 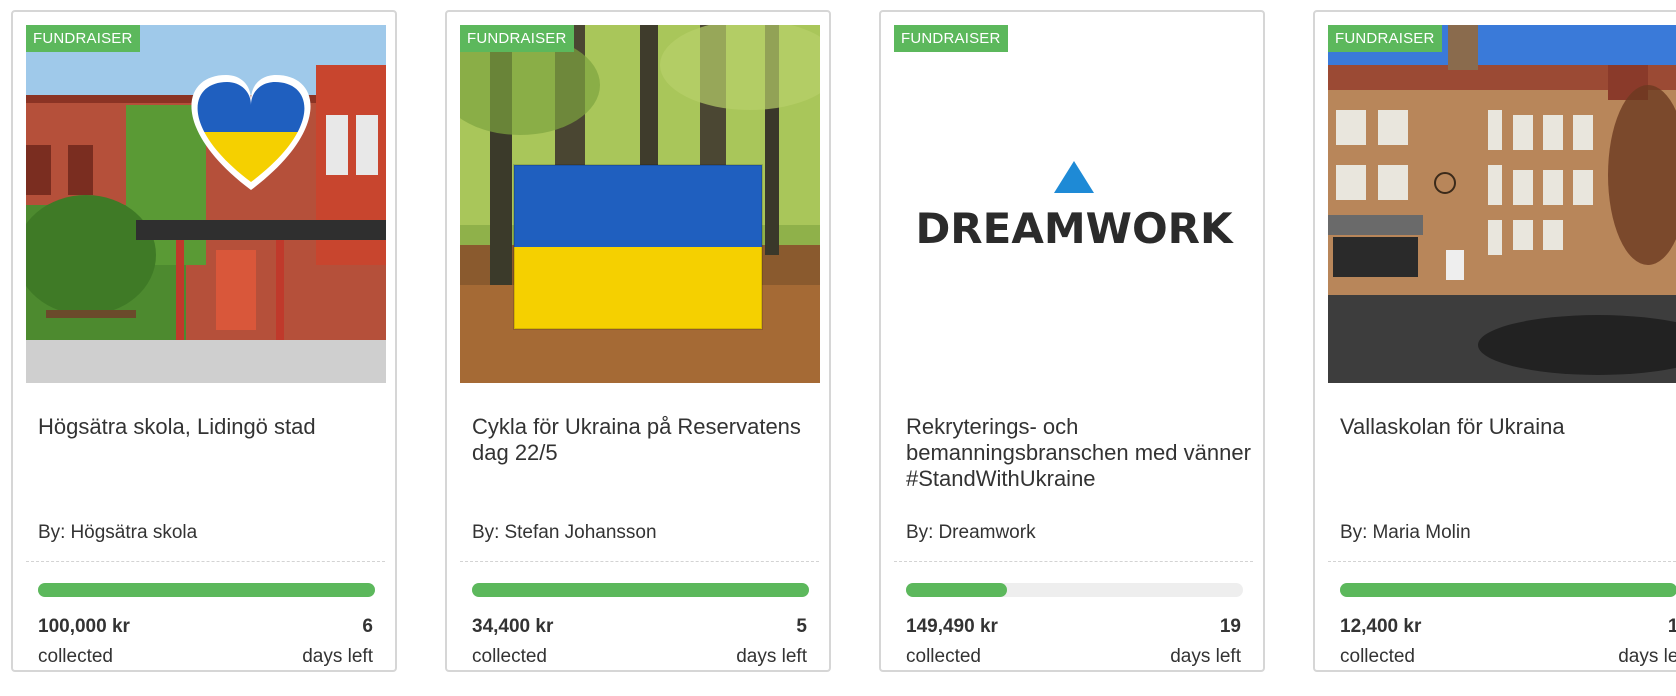 What do you see at coordinates (987, 532) in the screenshot?
I see `organizer-name: Dreamwork` at bounding box center [987, 532].